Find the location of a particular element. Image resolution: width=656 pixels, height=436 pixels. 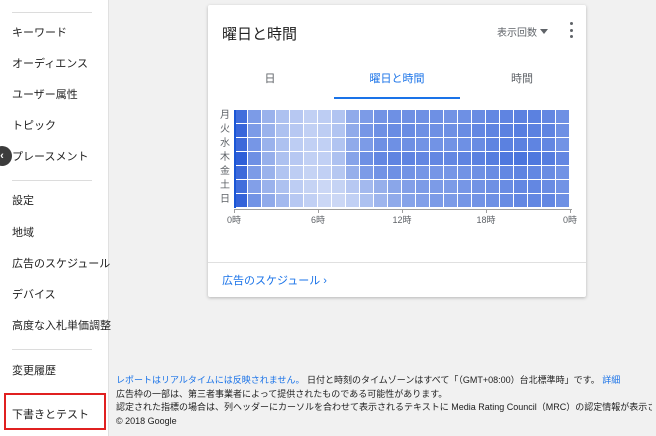

sidebar-item-devices: デバイス is located at coordinates (34, 295).